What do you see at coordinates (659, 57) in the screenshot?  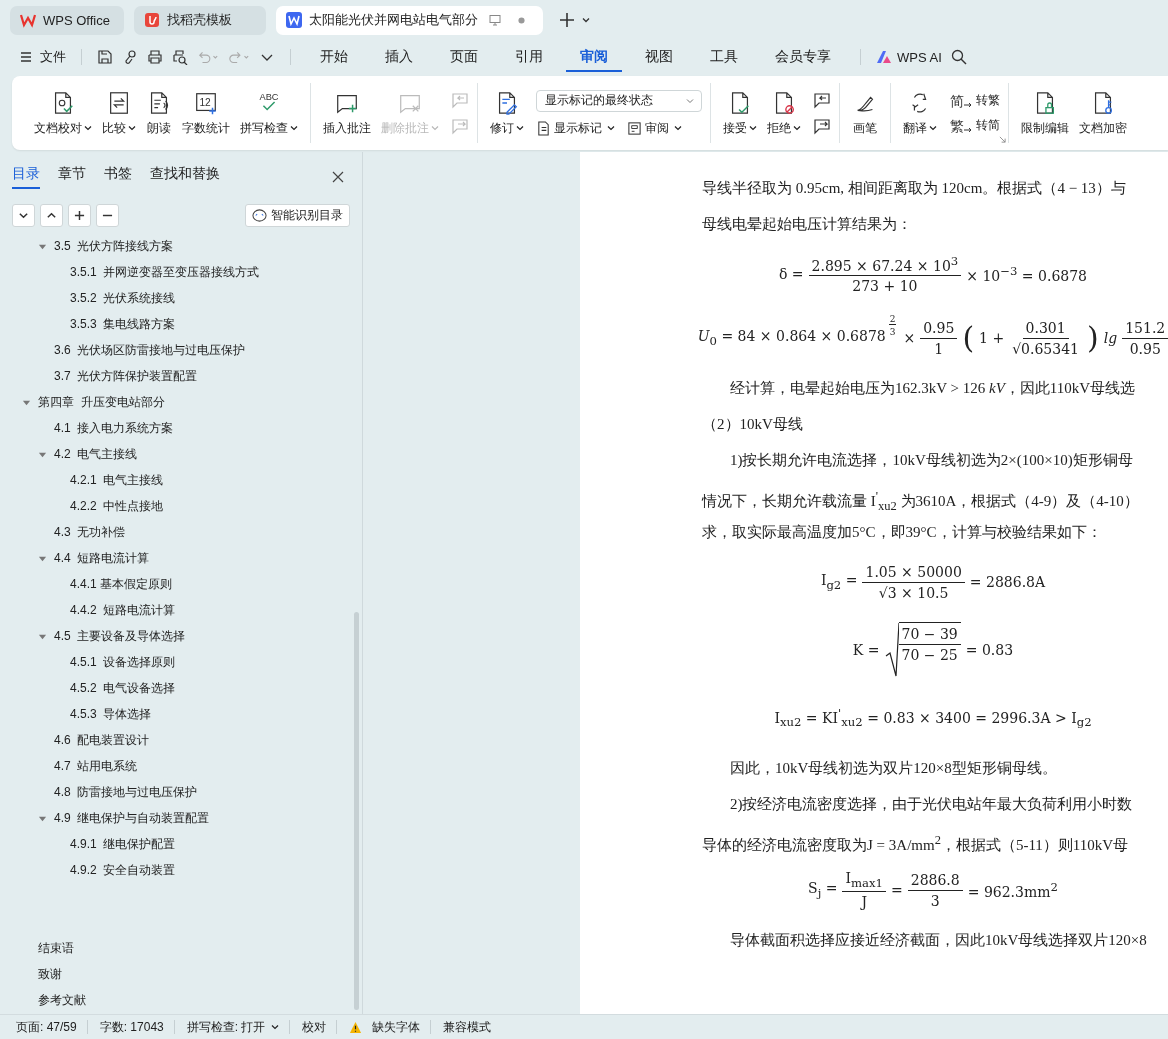 I see `ribbon-tab: 视图` at bounding box center [659, 57].